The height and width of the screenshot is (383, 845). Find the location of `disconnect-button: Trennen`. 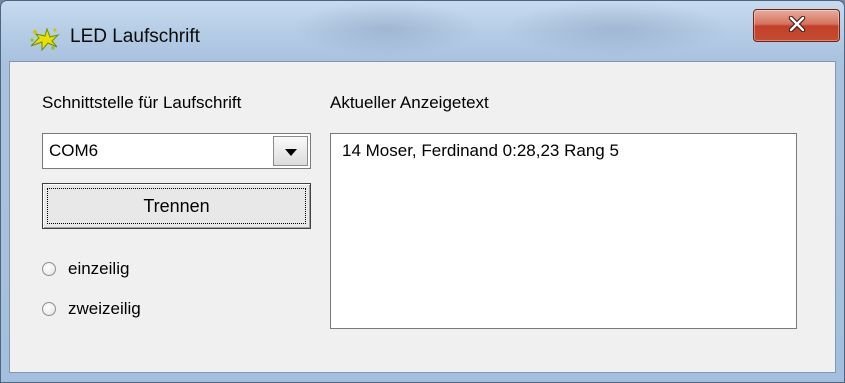

disconnect-button: Trennen is located at coordinates (176, 206).